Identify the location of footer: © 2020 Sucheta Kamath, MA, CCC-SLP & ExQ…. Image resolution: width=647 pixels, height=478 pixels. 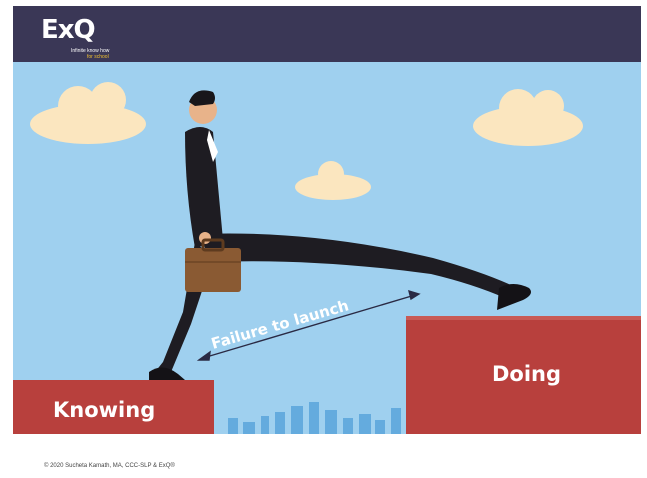
(327, 453).